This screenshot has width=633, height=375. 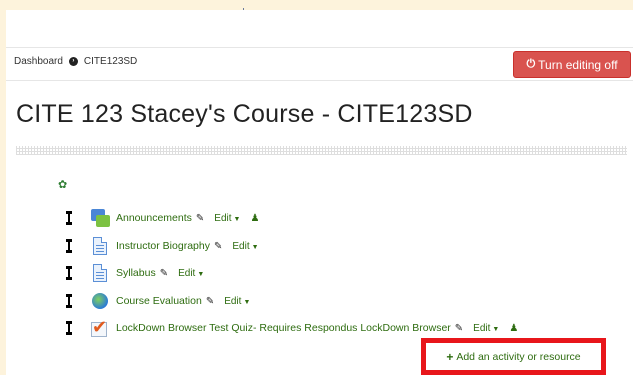 I want to click on chevron-right-icon: ›, so click(x=73, y=61).